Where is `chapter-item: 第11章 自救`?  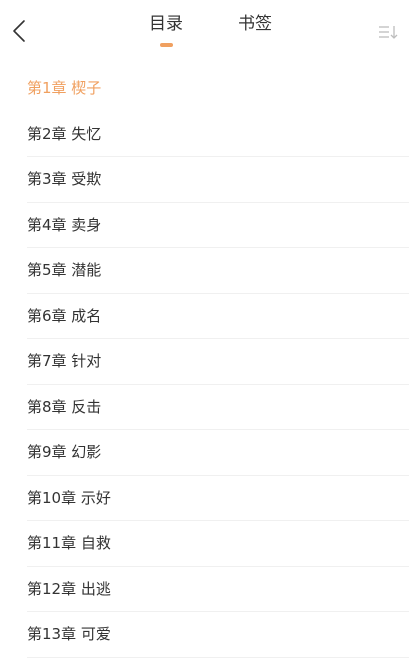
chapter-item: 第11章 自救 is located at coordinates (218, 544).